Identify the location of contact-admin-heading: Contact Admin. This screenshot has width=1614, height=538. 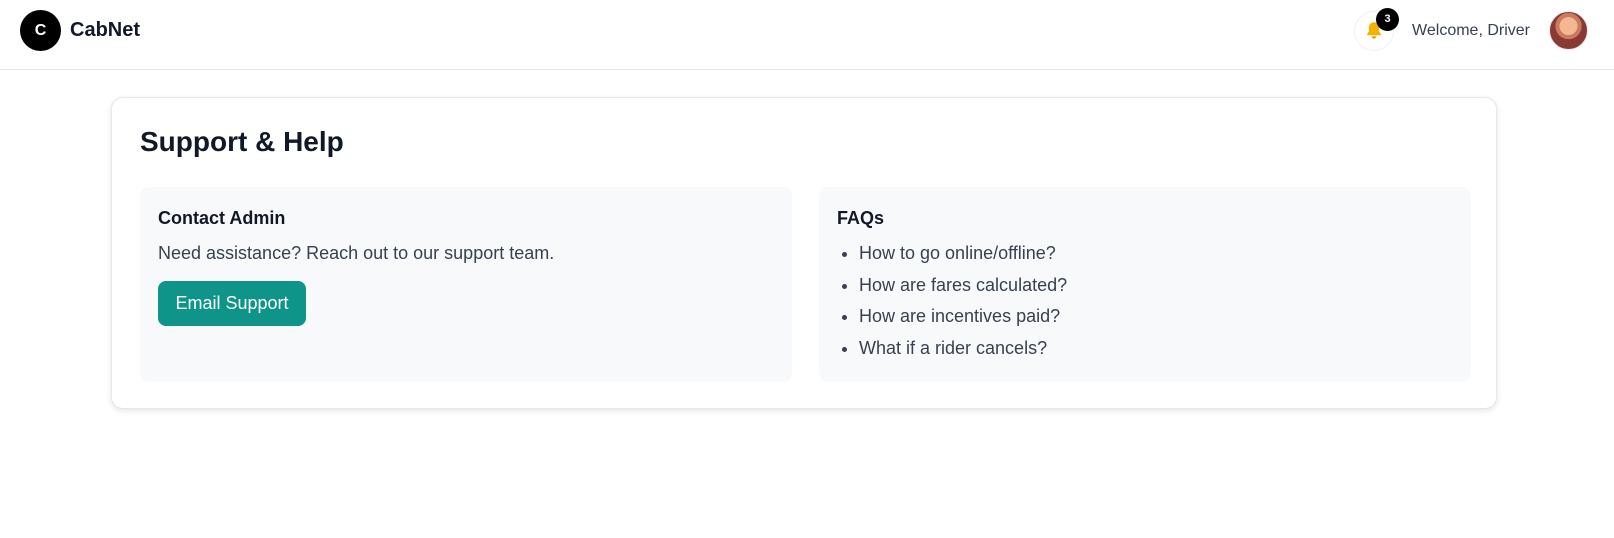
(222, 218).